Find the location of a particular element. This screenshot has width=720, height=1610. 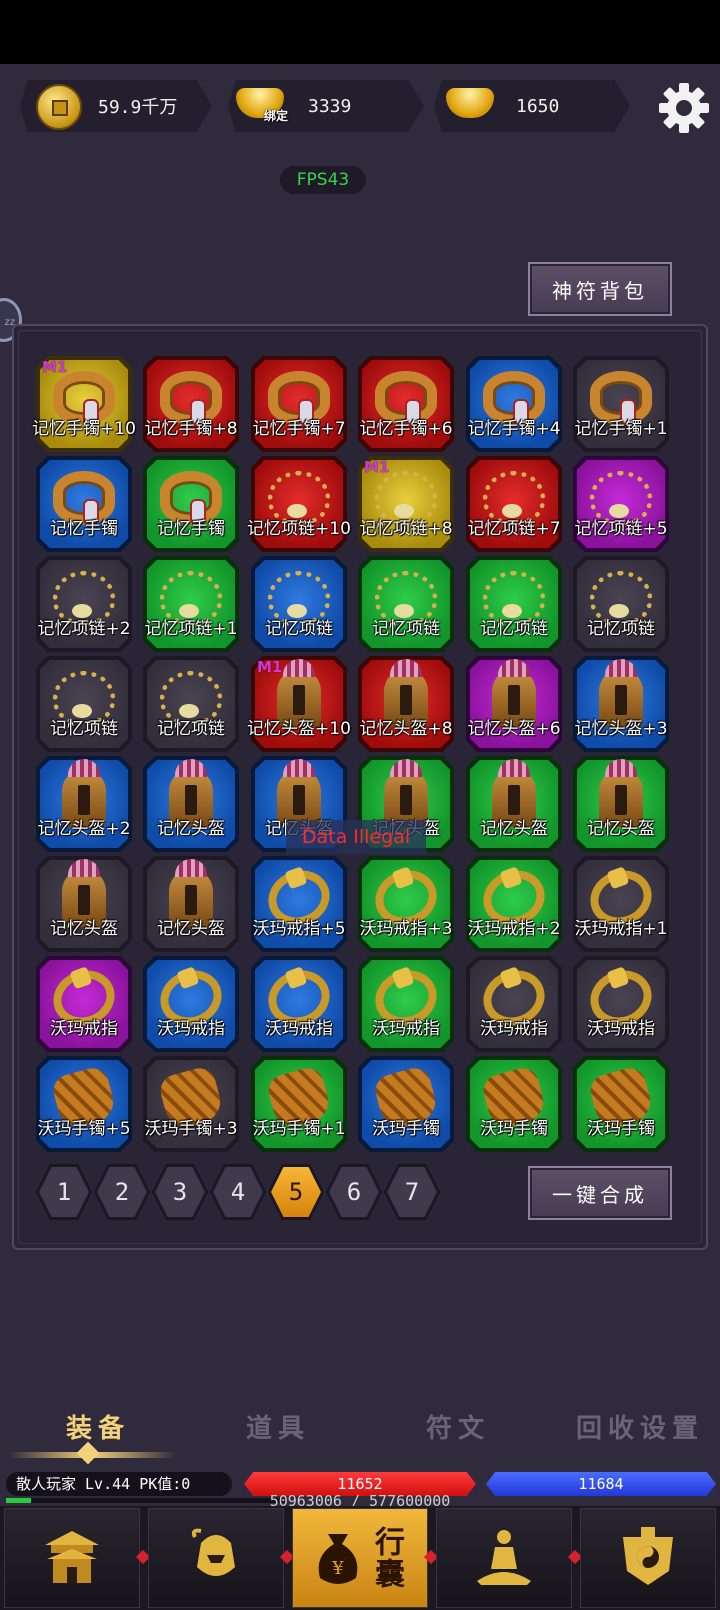

bound-gold-value: 3339 is located at coordinates (330, 106).